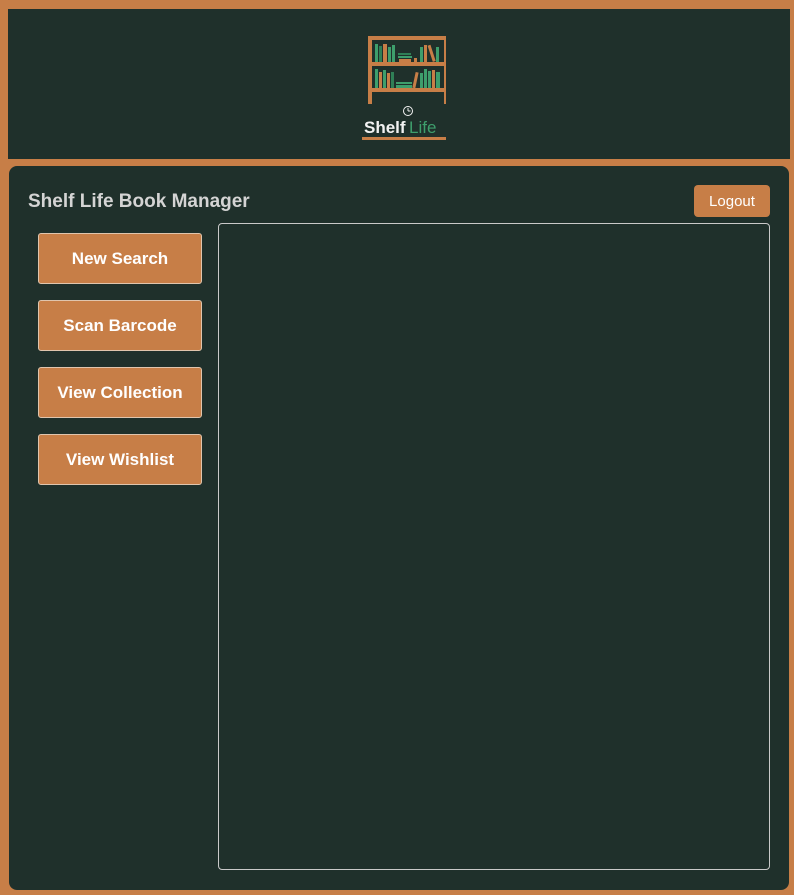 Image resolution: width=794 pixels, height=895 pixels. What do you see at coordinates (120, 325) in the screenshot?
I see `scan-barcode-button: Scan Barcode` at bounding box center [120, 325].